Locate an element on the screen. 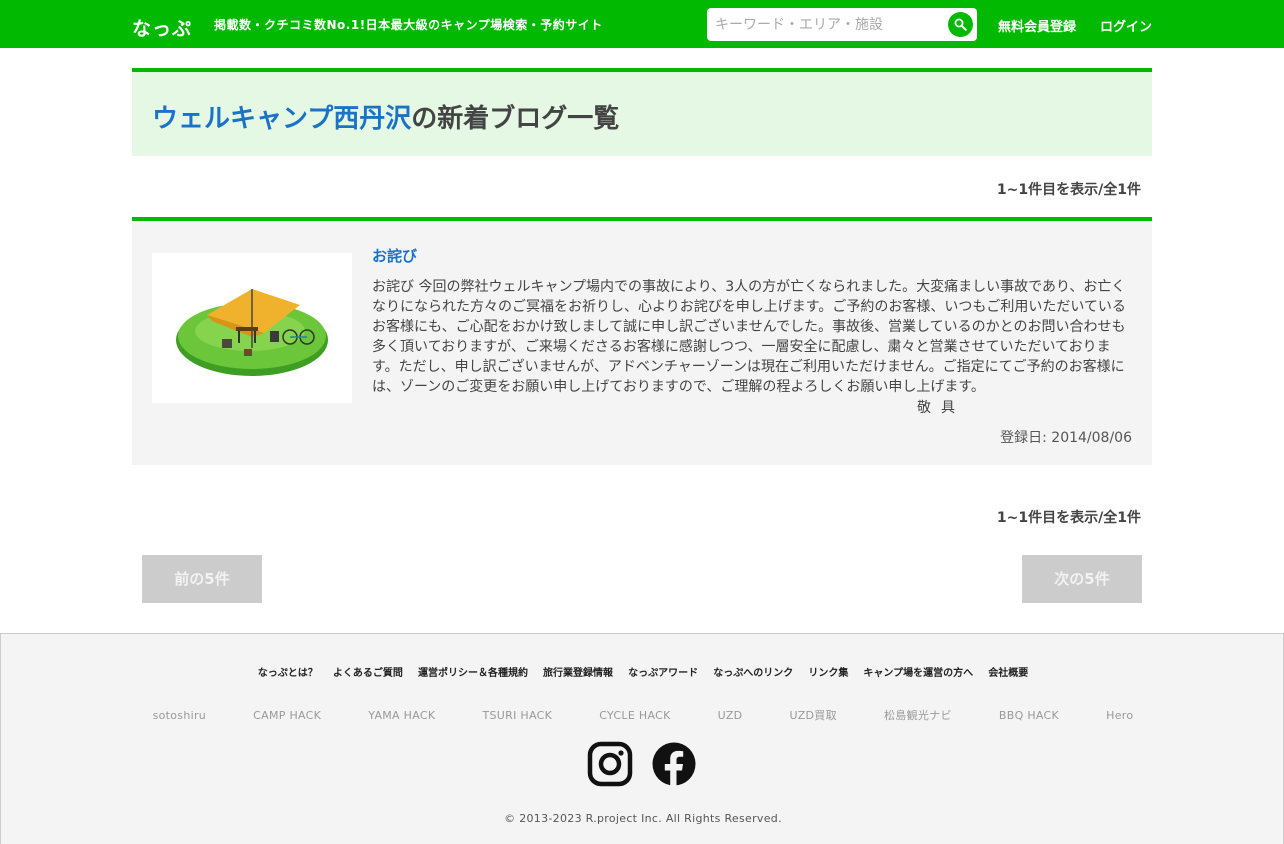 The height and width of the screenshot is (844, 1284). footer-link-policy: 運営ポリシー＆各種規約 is located at coordinates (473, 673).